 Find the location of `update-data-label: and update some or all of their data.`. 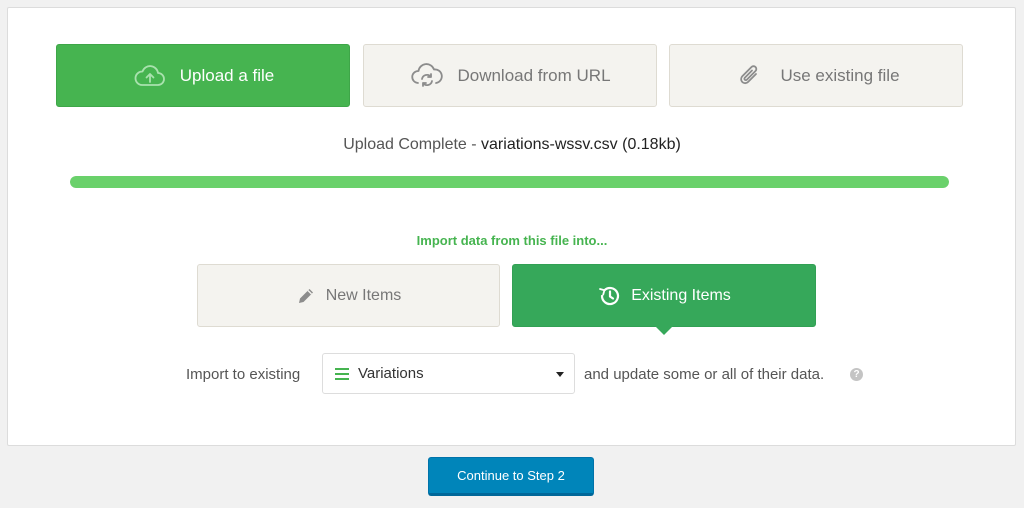

update-data-label: and update some or all of their data. is located at coordinates (704, 374).